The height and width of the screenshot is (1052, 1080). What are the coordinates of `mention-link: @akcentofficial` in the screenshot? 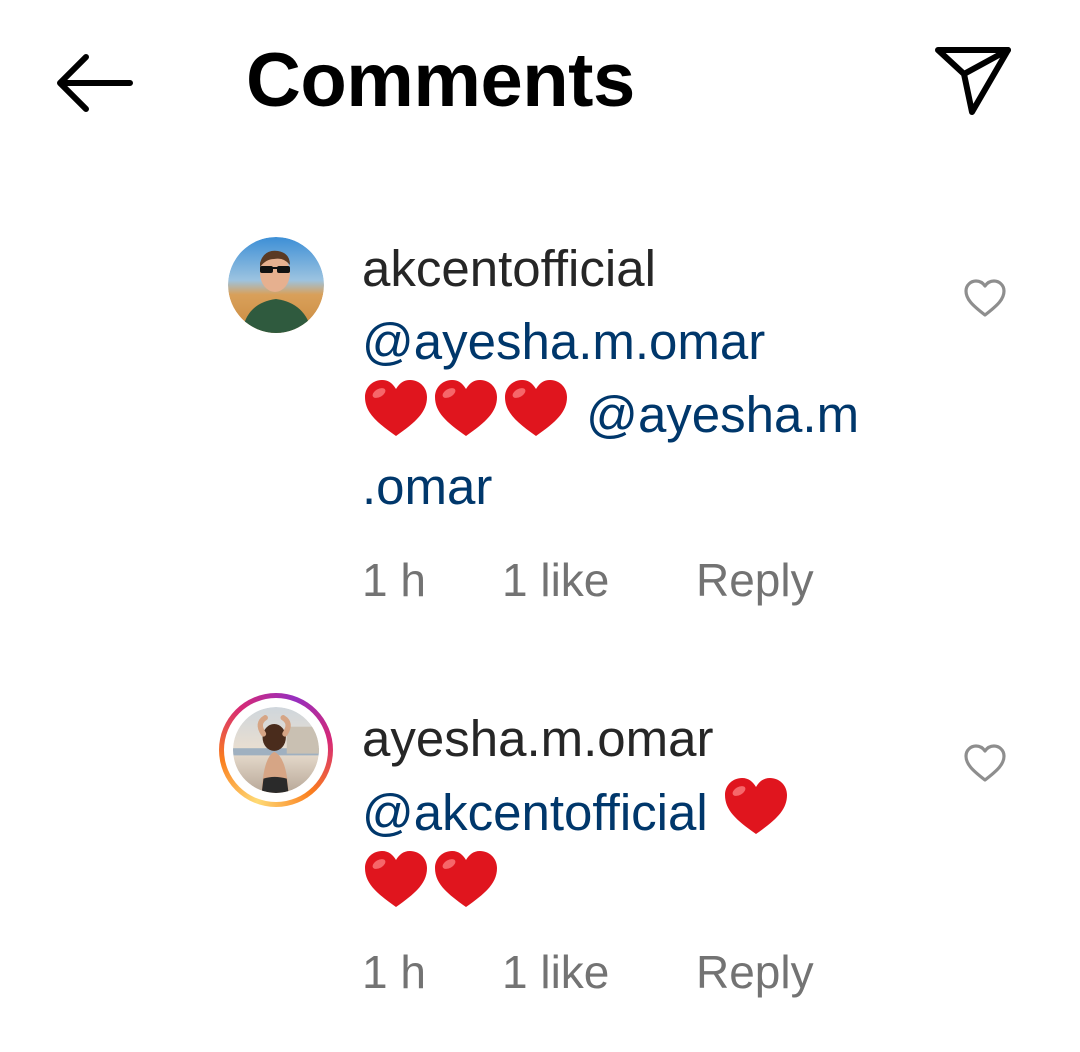 It's located at (535, 812).